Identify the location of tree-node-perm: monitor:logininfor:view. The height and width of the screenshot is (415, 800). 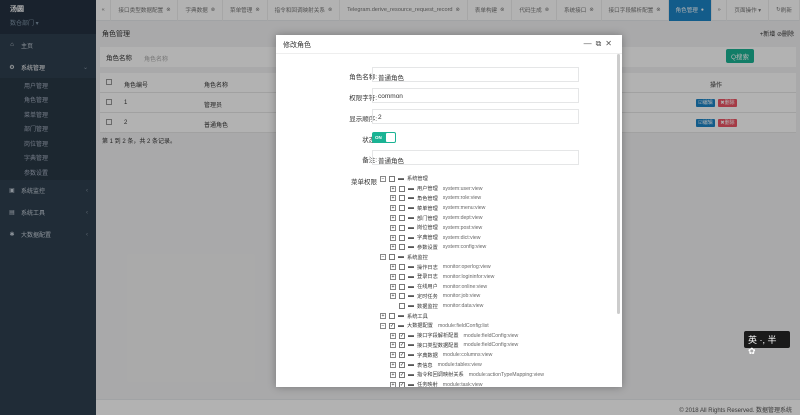
(468, 276).